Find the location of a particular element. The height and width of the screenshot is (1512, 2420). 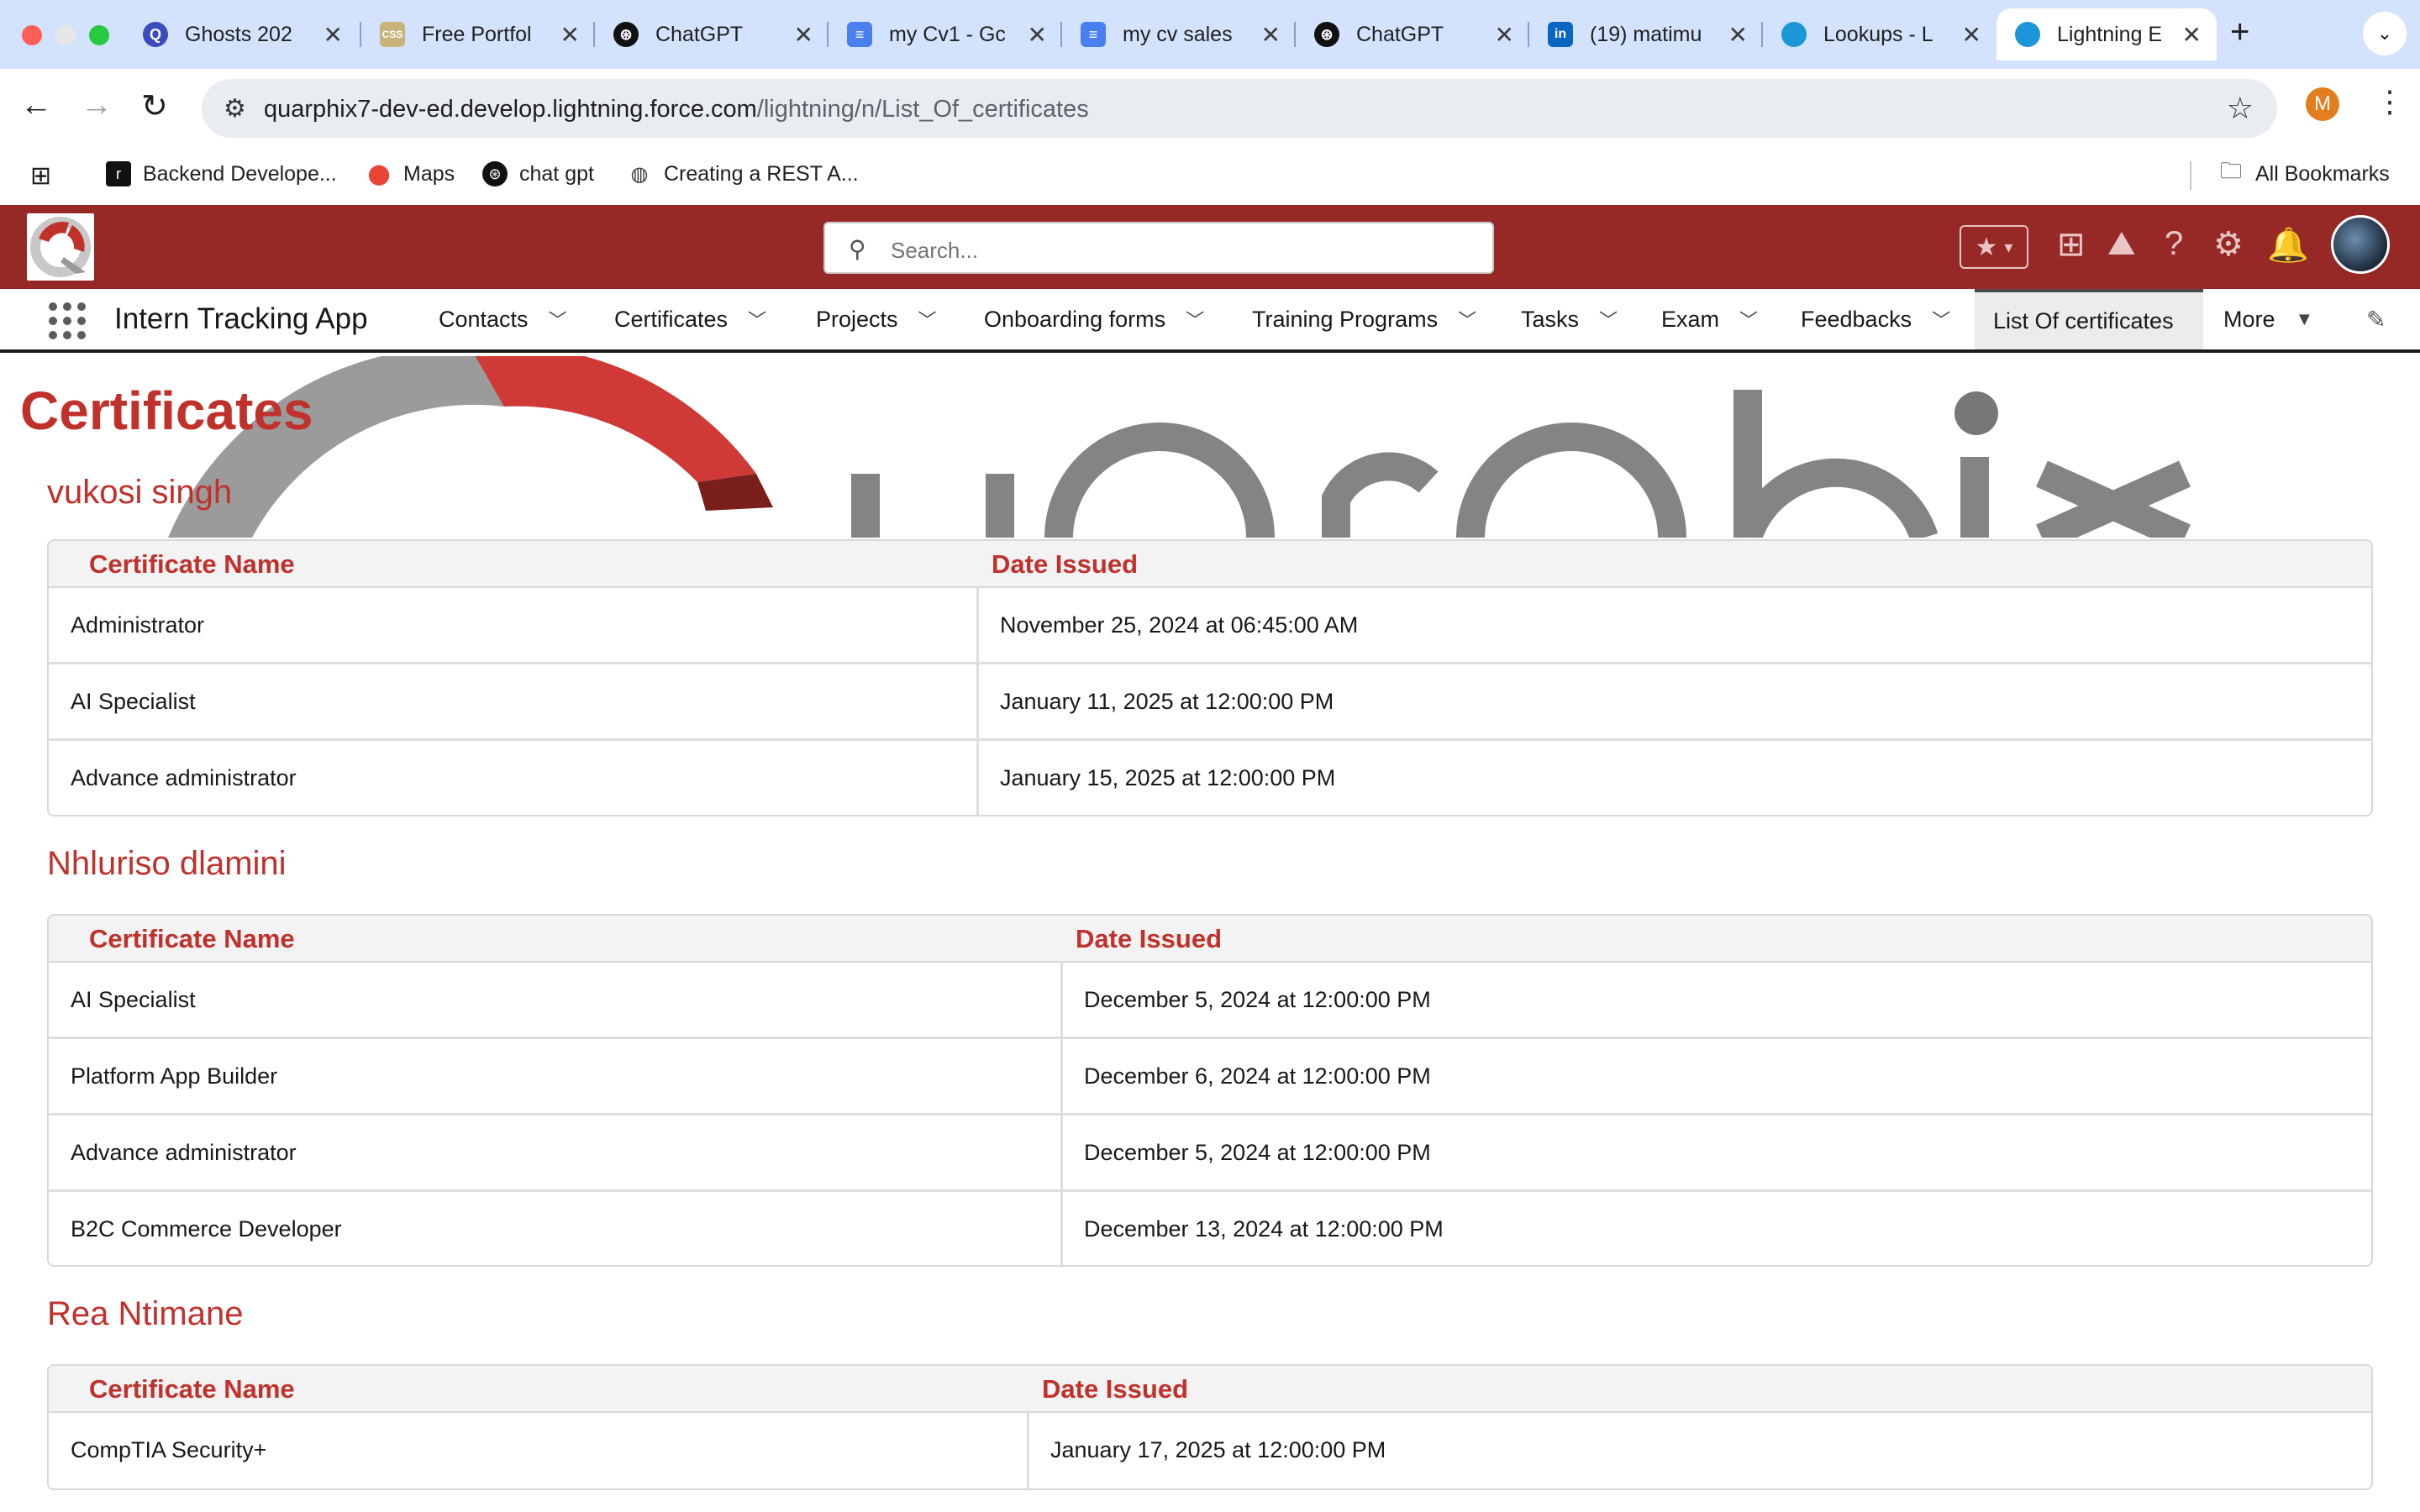

tab-title: Lookups - L is located at coordinates (1878, 34).